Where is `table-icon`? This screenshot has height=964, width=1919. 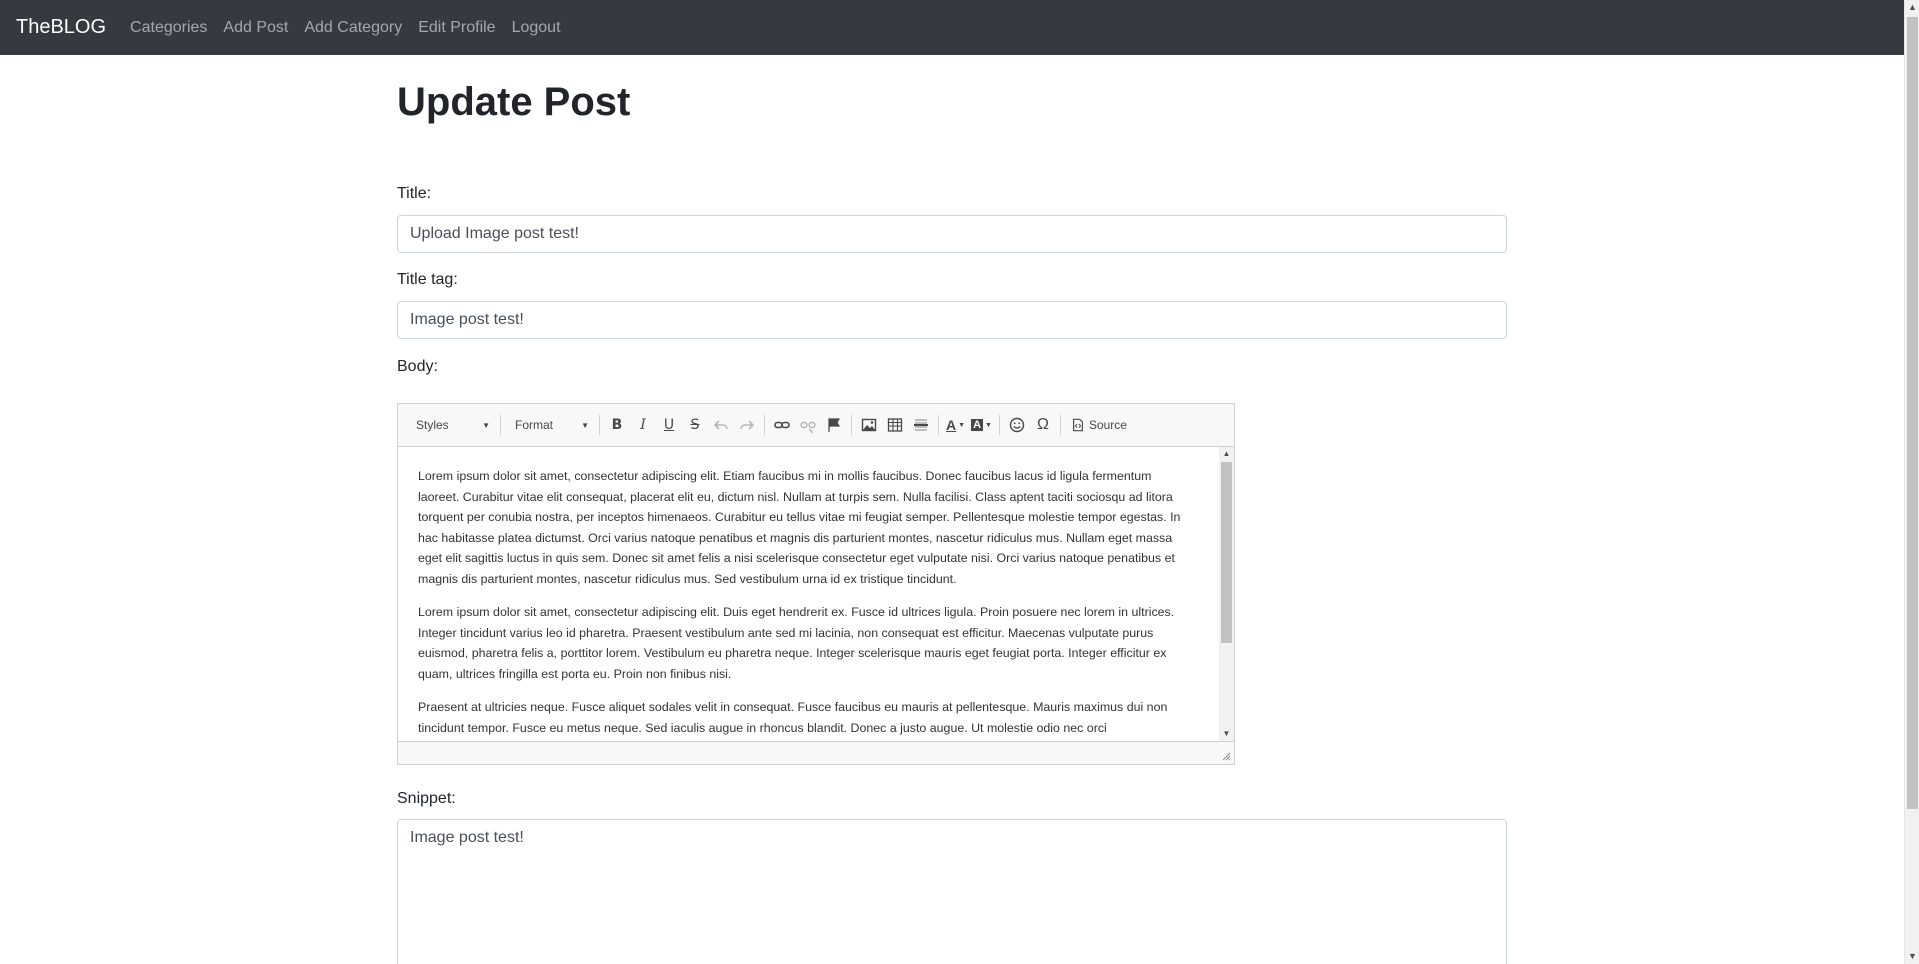
table-icon is located at coordinates (895, 425).